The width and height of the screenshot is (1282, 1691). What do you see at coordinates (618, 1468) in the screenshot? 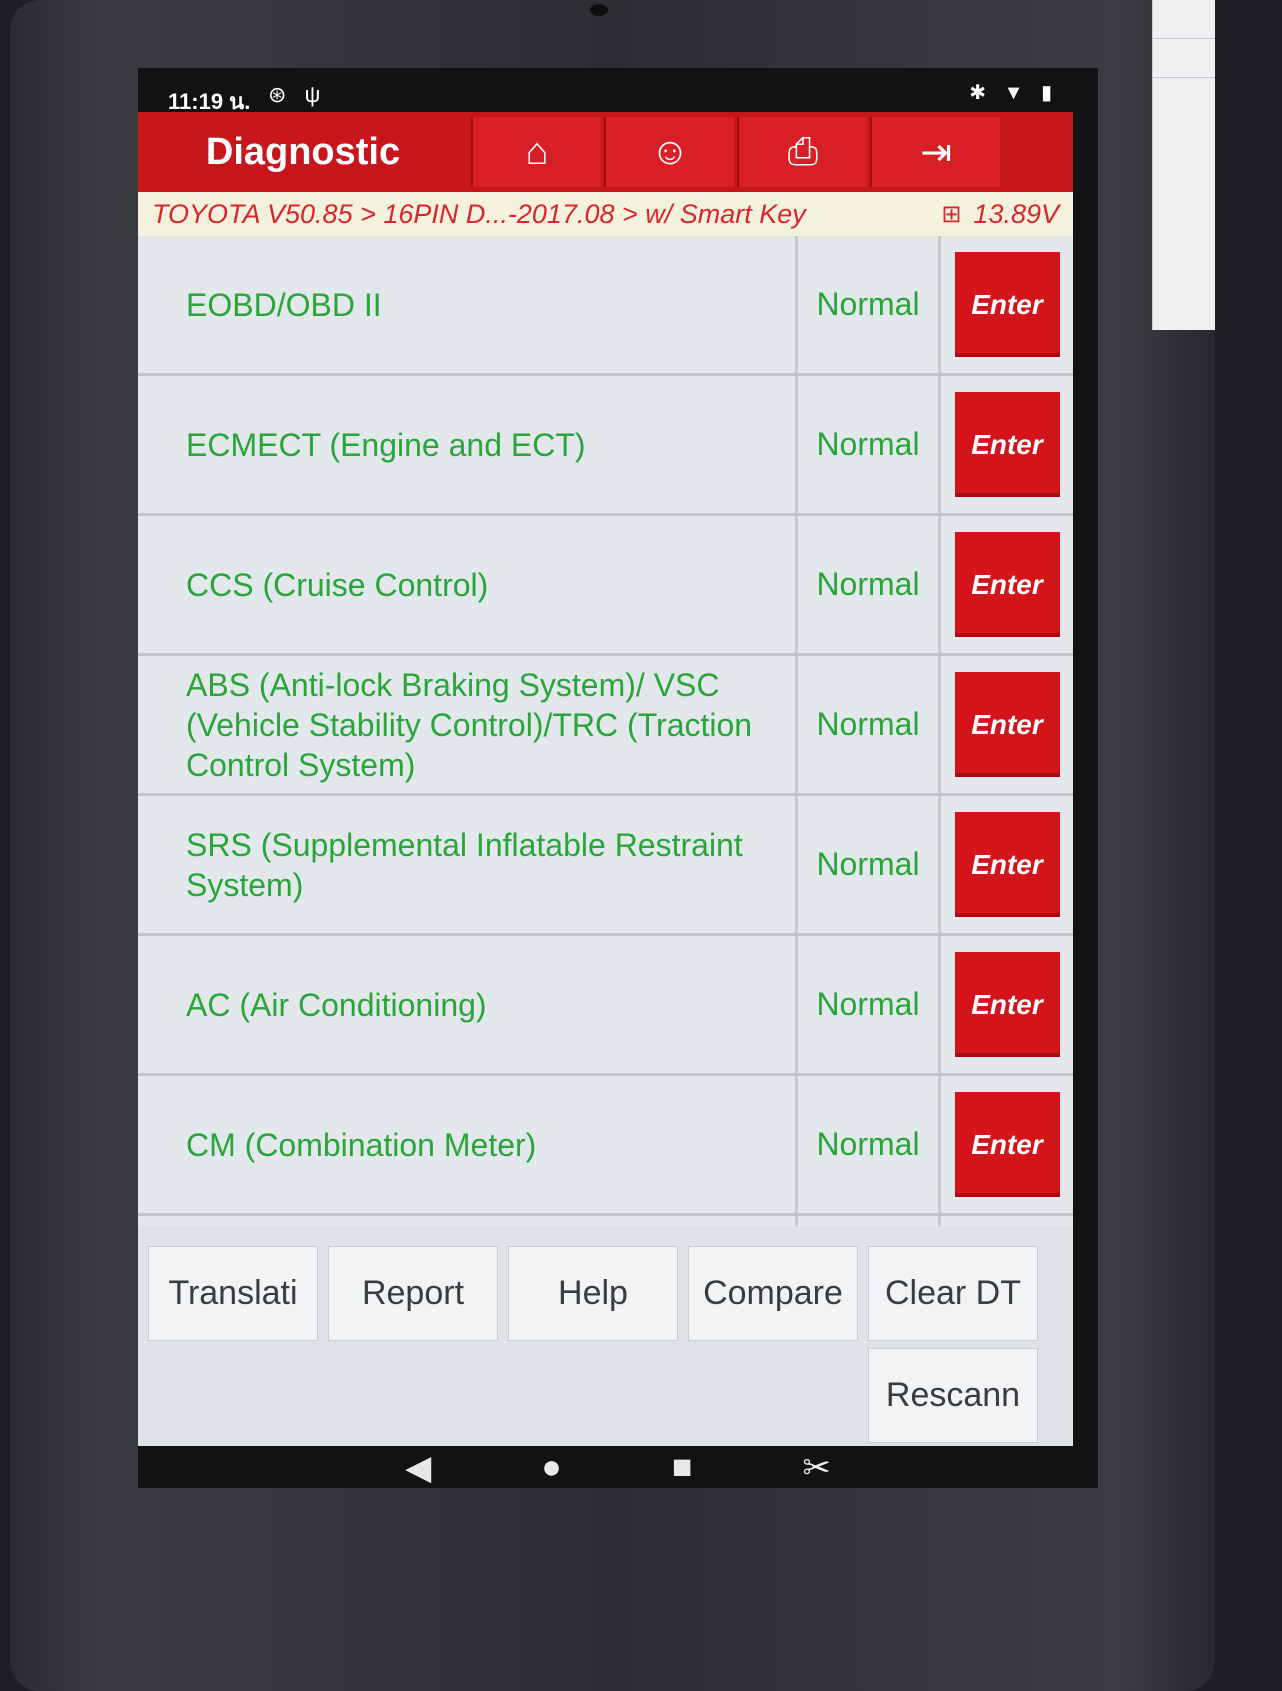
I see `android-nav-bar: ◀ ● ■ ✂` at bounding box center [618, 1468].